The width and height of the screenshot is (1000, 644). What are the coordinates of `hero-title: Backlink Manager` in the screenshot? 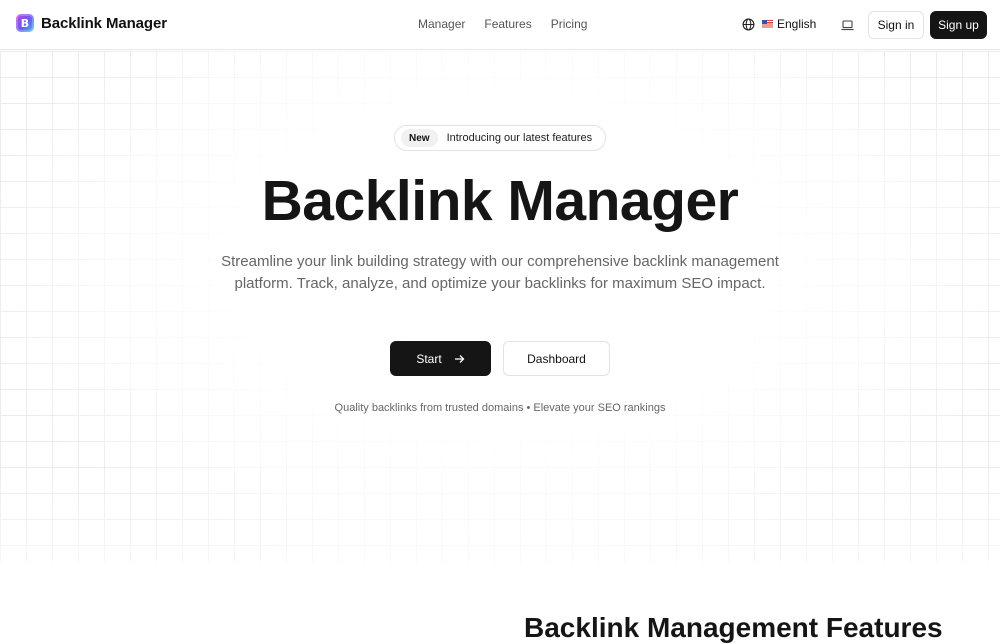 It's located at (500, 201).